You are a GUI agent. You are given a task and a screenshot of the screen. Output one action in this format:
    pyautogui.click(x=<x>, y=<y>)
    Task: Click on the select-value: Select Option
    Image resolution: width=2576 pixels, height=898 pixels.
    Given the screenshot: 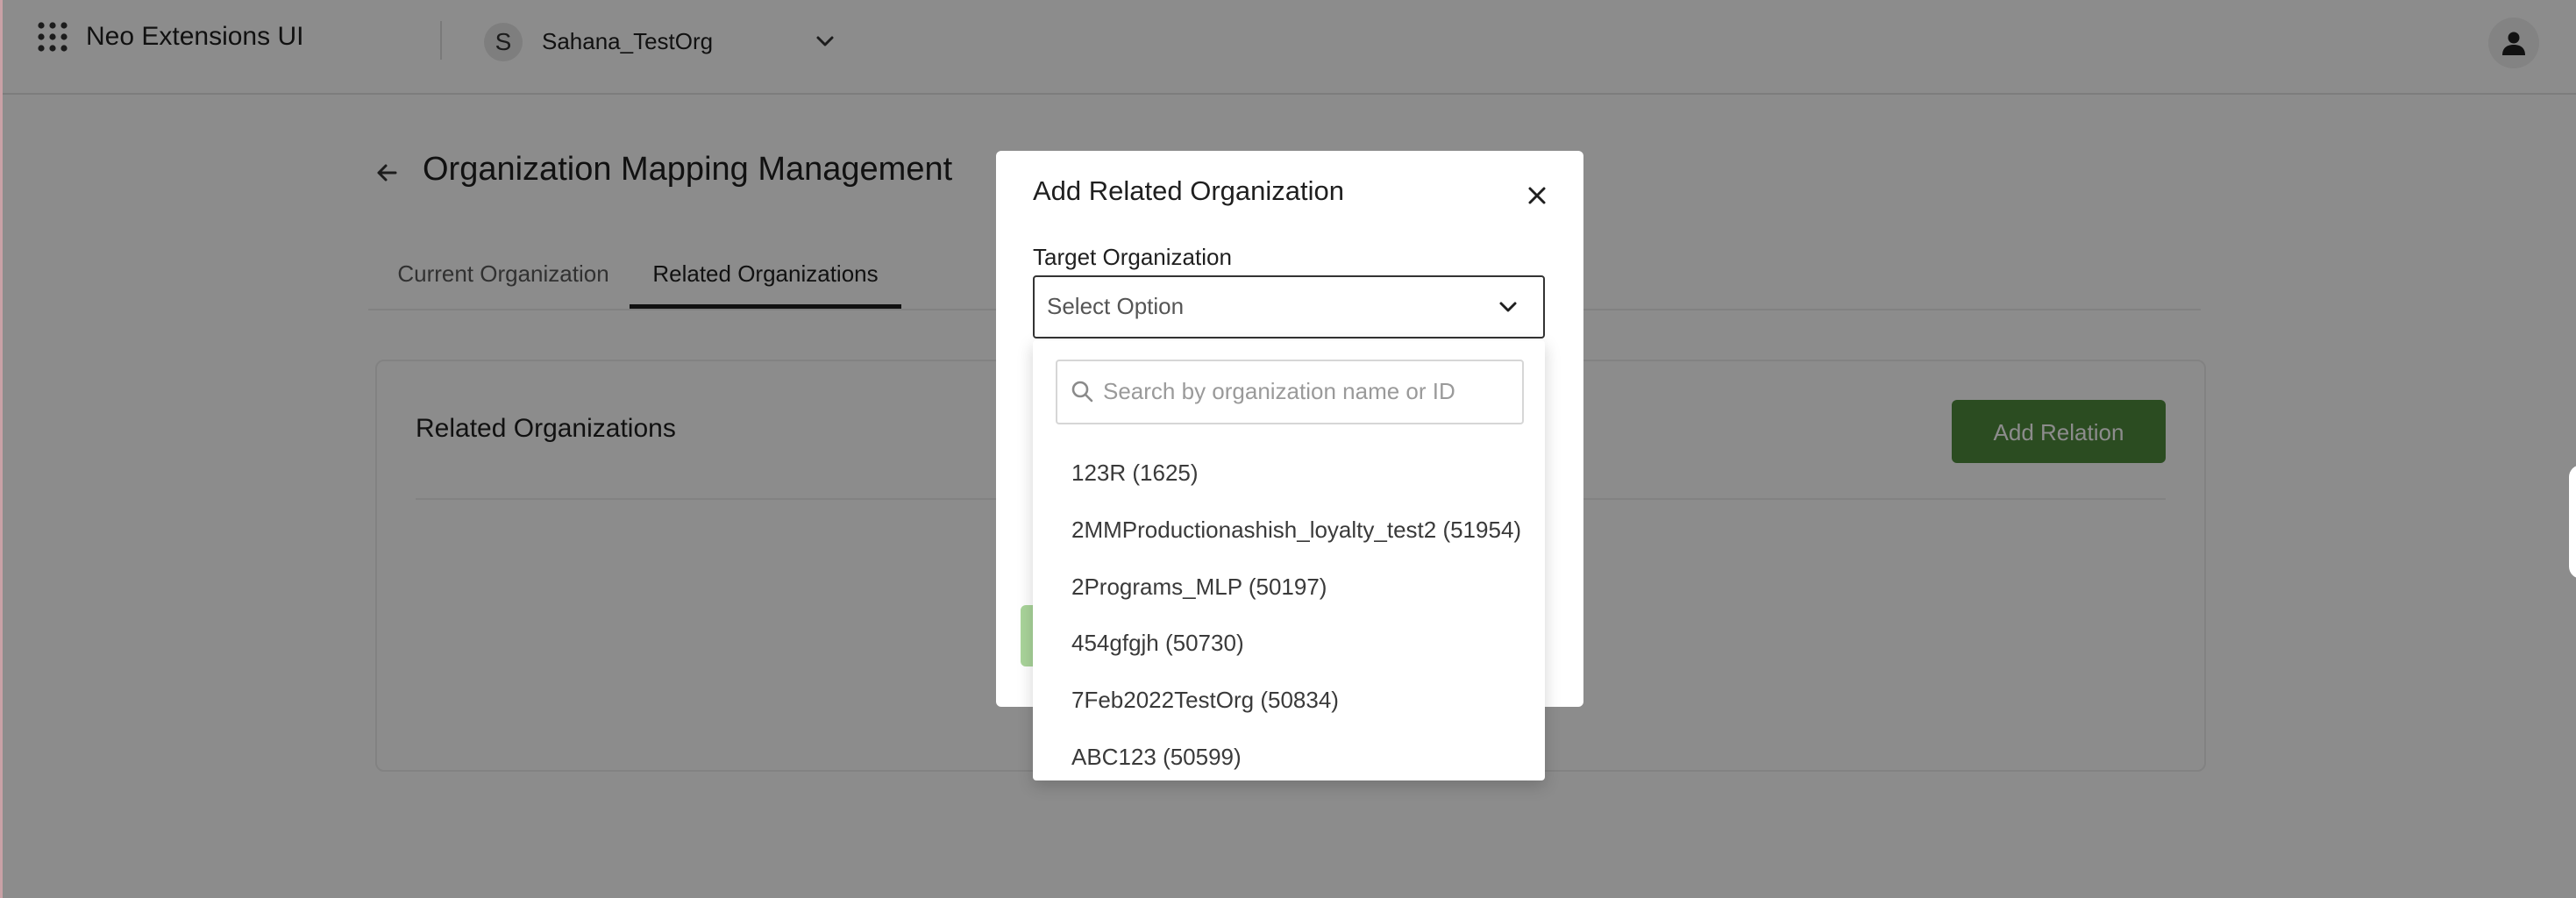 What is the action you would take?
    pyautogui.click(x=1116, y=306)
    